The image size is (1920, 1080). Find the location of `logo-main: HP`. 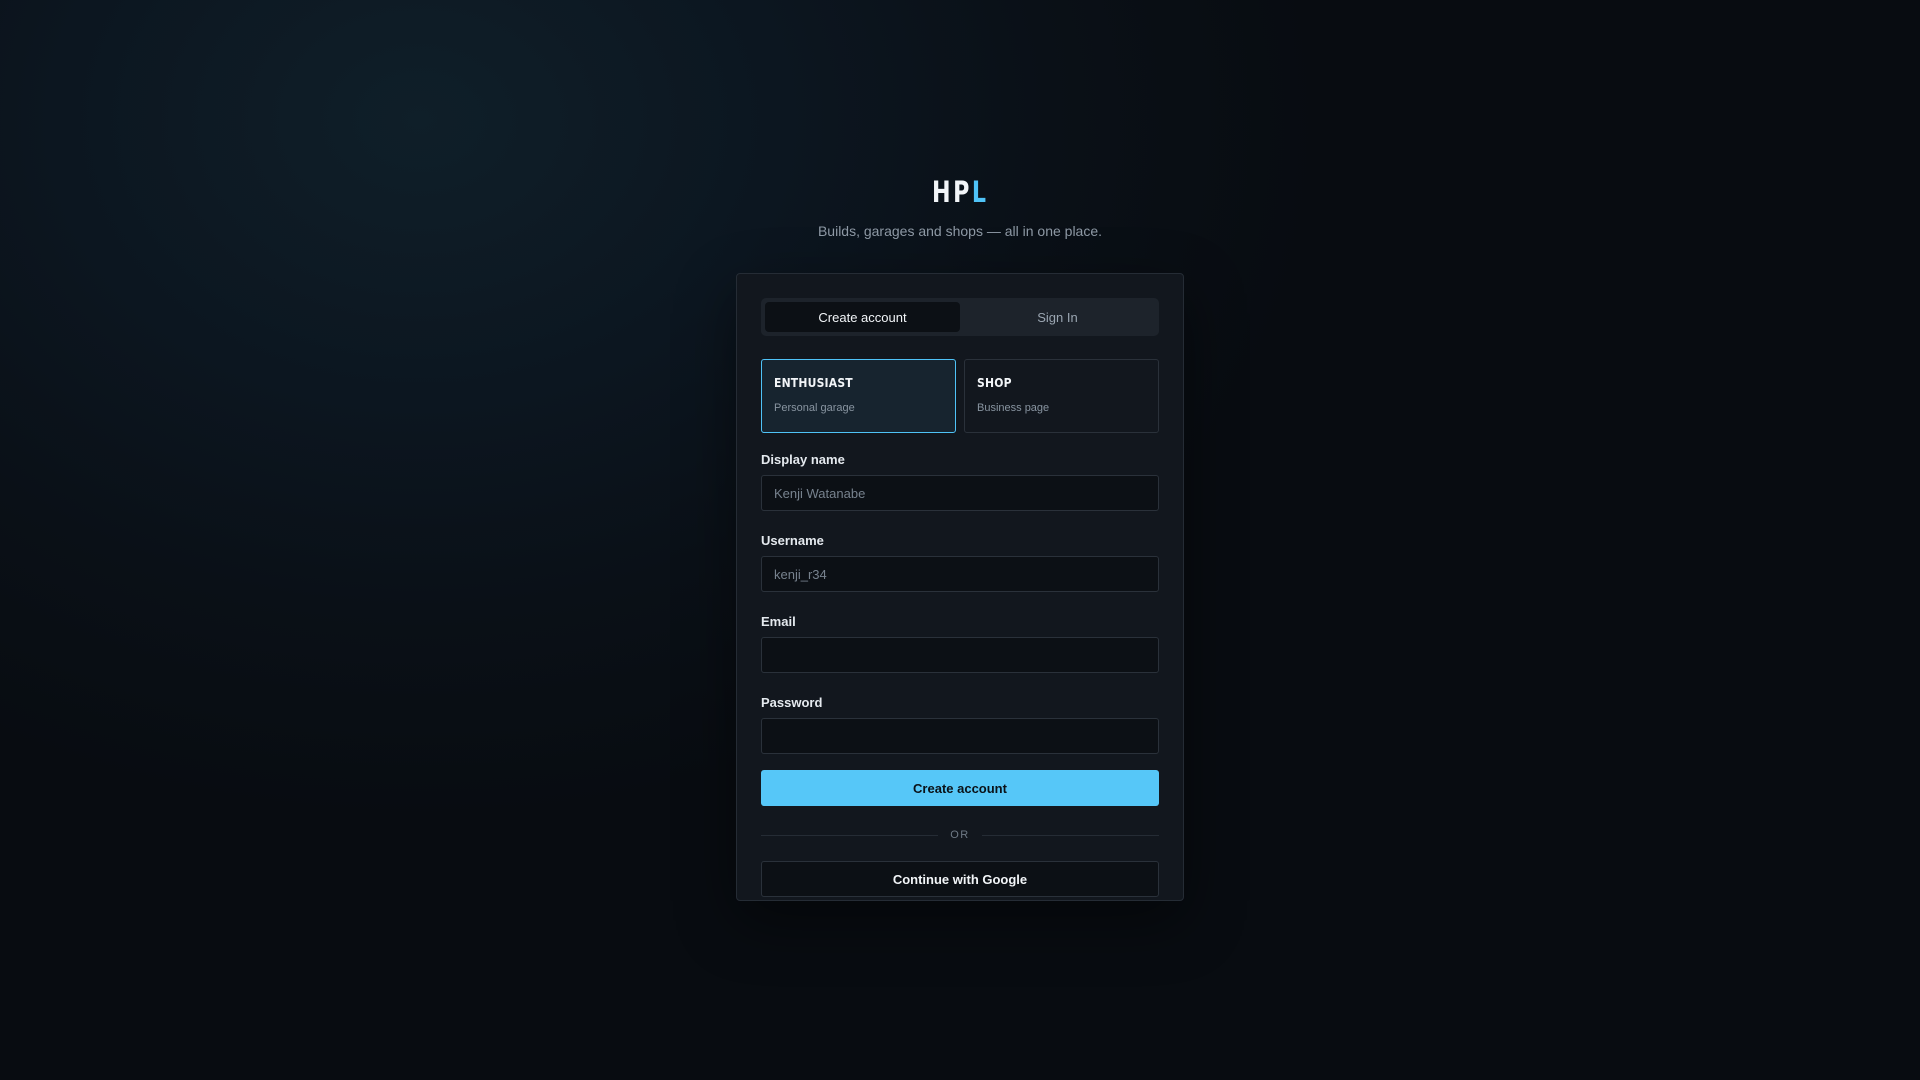

logo-main: HP is located at coordinates (951, 192).